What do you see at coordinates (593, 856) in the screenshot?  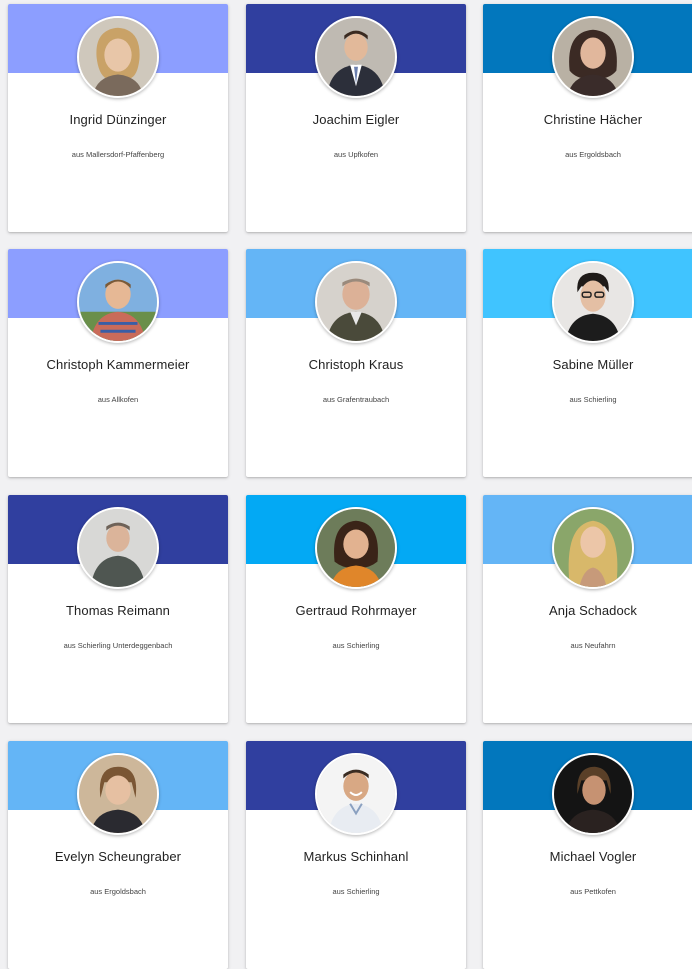 I see `member-name: Michael Vogler` at bounding box center [593, 856].